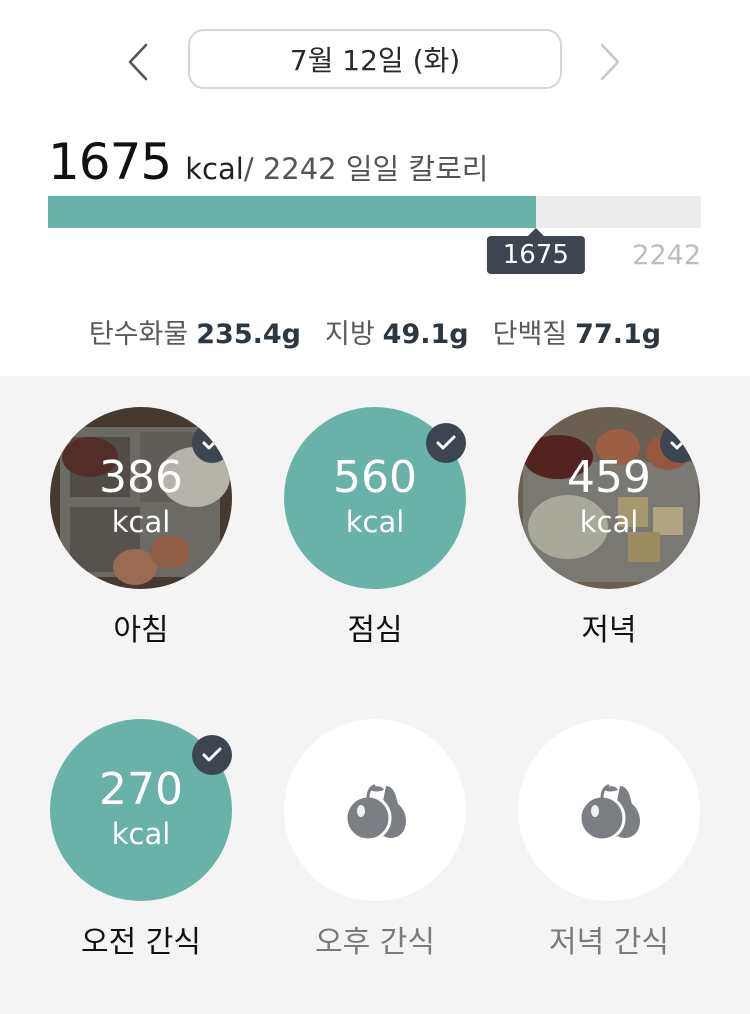 The height and width of the screenshot is (1014, 750). I want to click on meal-breakfast: 386 kcal 아침, so click(141, 528).